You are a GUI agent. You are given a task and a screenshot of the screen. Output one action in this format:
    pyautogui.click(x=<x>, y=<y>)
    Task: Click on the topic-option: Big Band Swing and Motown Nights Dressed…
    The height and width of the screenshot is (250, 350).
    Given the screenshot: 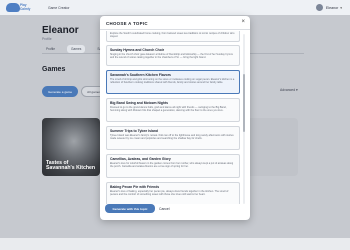 What is the action you would take?
    pyautogui.click(x=173, y=110)
    